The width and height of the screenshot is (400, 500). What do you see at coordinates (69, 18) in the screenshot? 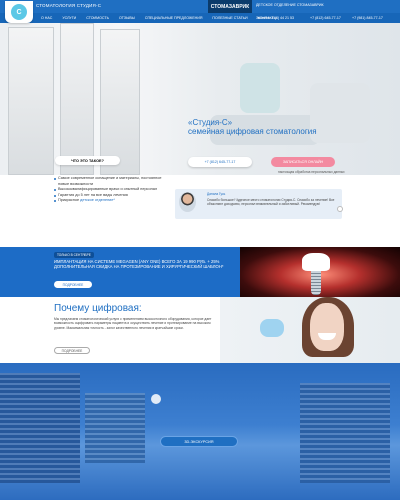
I see `nav-item-services: УСЛУГИ` at bounding box center [69, 18].